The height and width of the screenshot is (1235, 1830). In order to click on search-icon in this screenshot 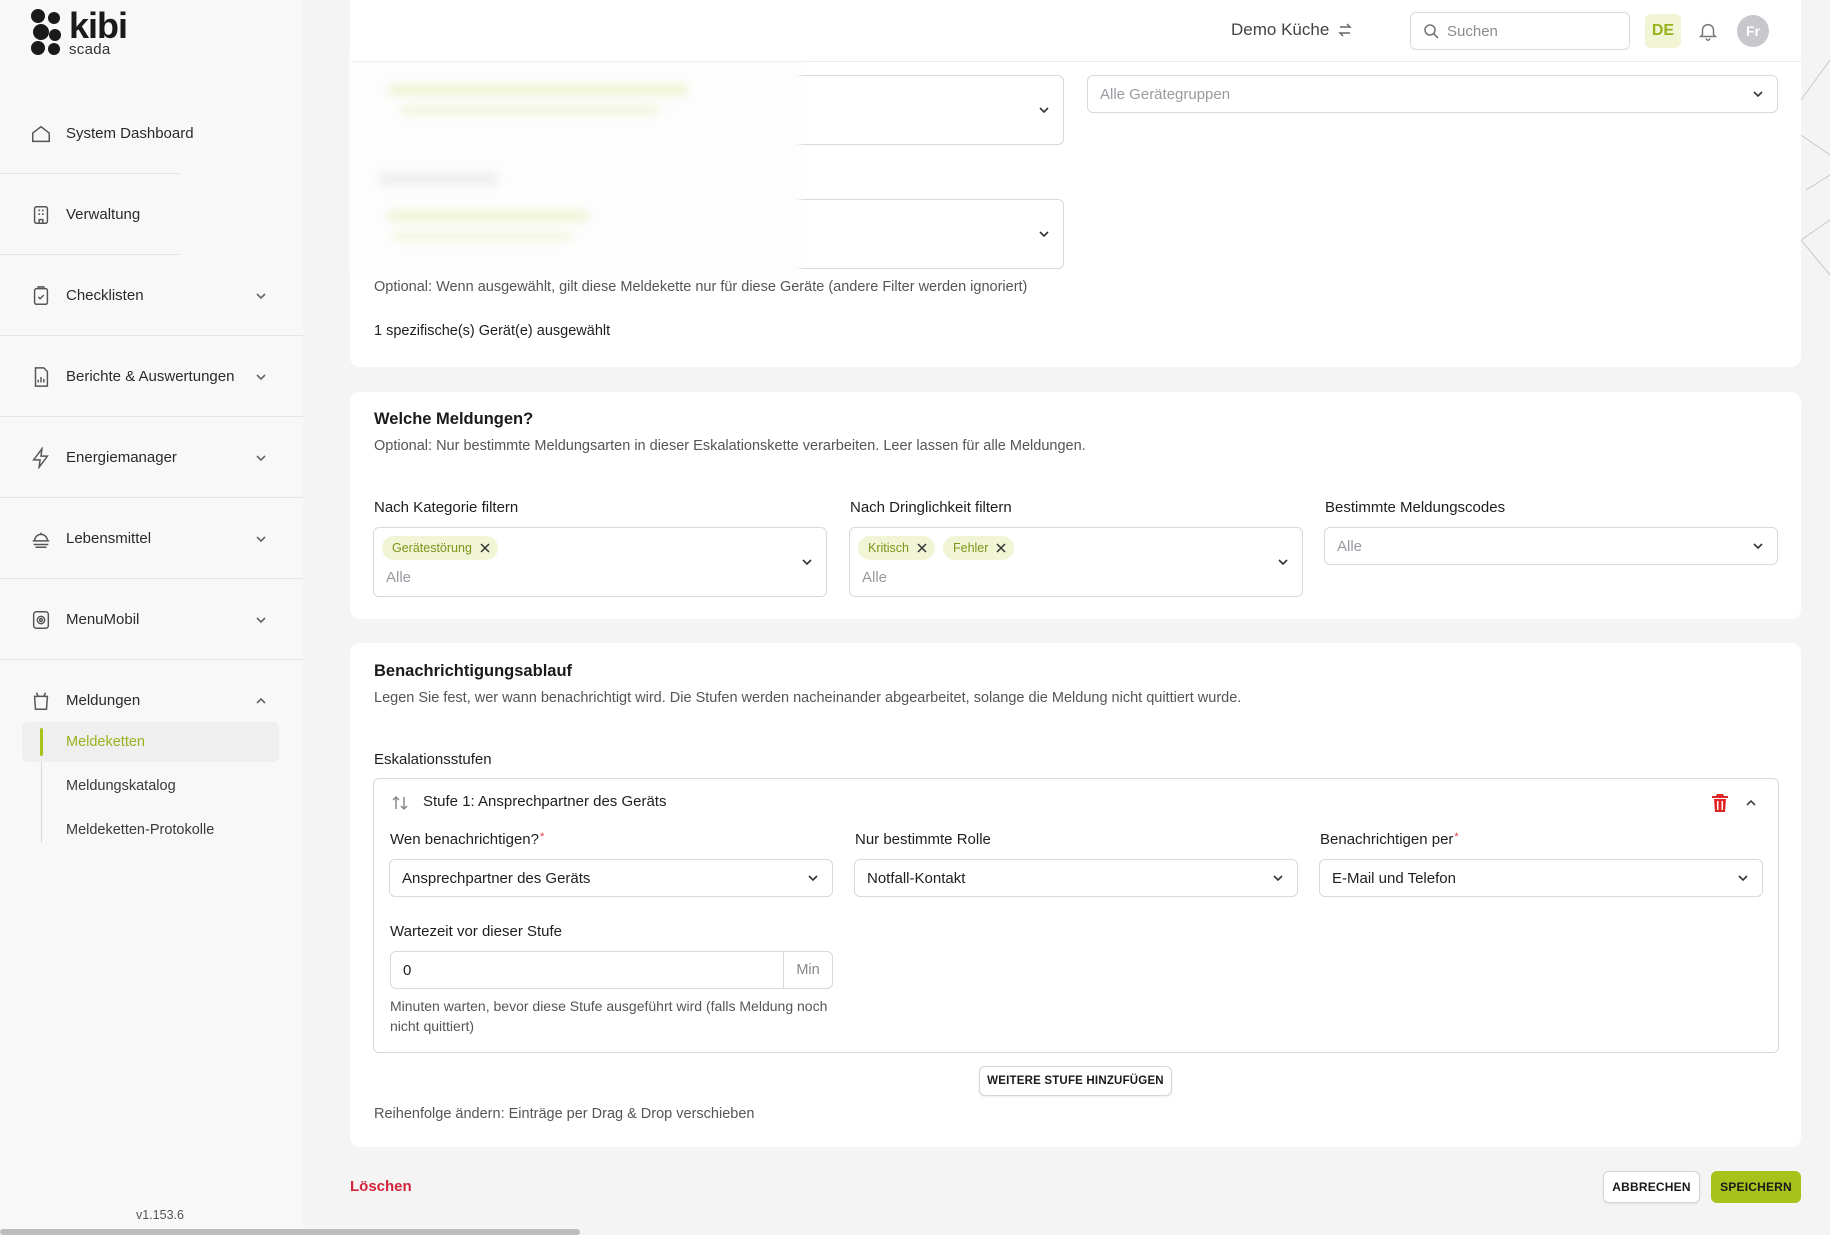, I will do `click(1431, 31)`.